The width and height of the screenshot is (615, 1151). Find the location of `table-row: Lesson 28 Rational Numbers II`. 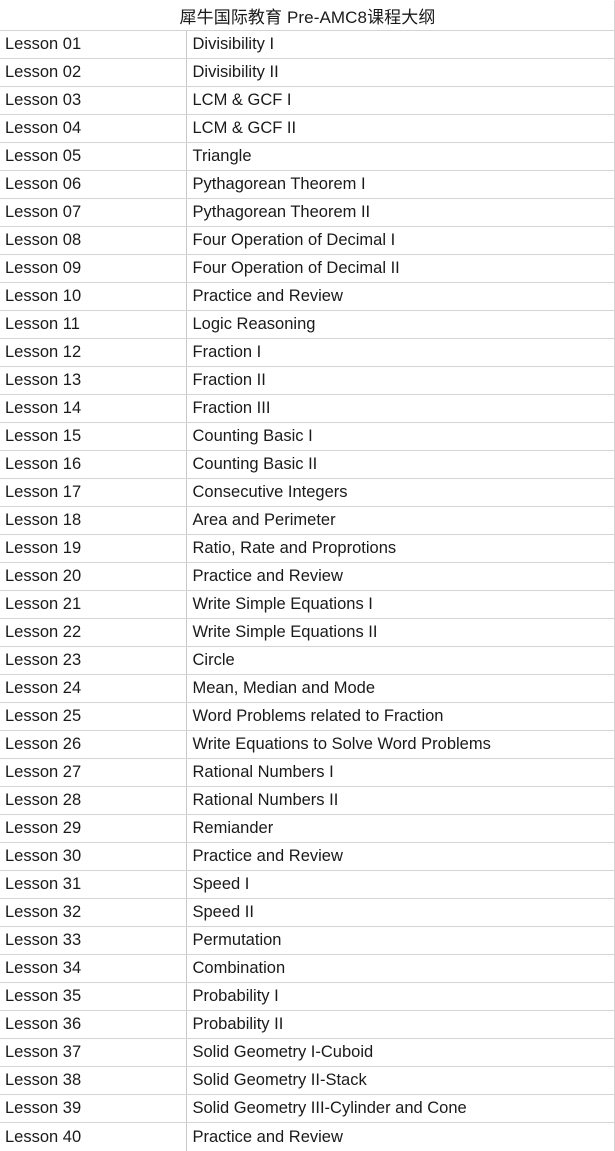

table-row: Lesson 28 Rational Numbers II is located at coordinates (307, 800).